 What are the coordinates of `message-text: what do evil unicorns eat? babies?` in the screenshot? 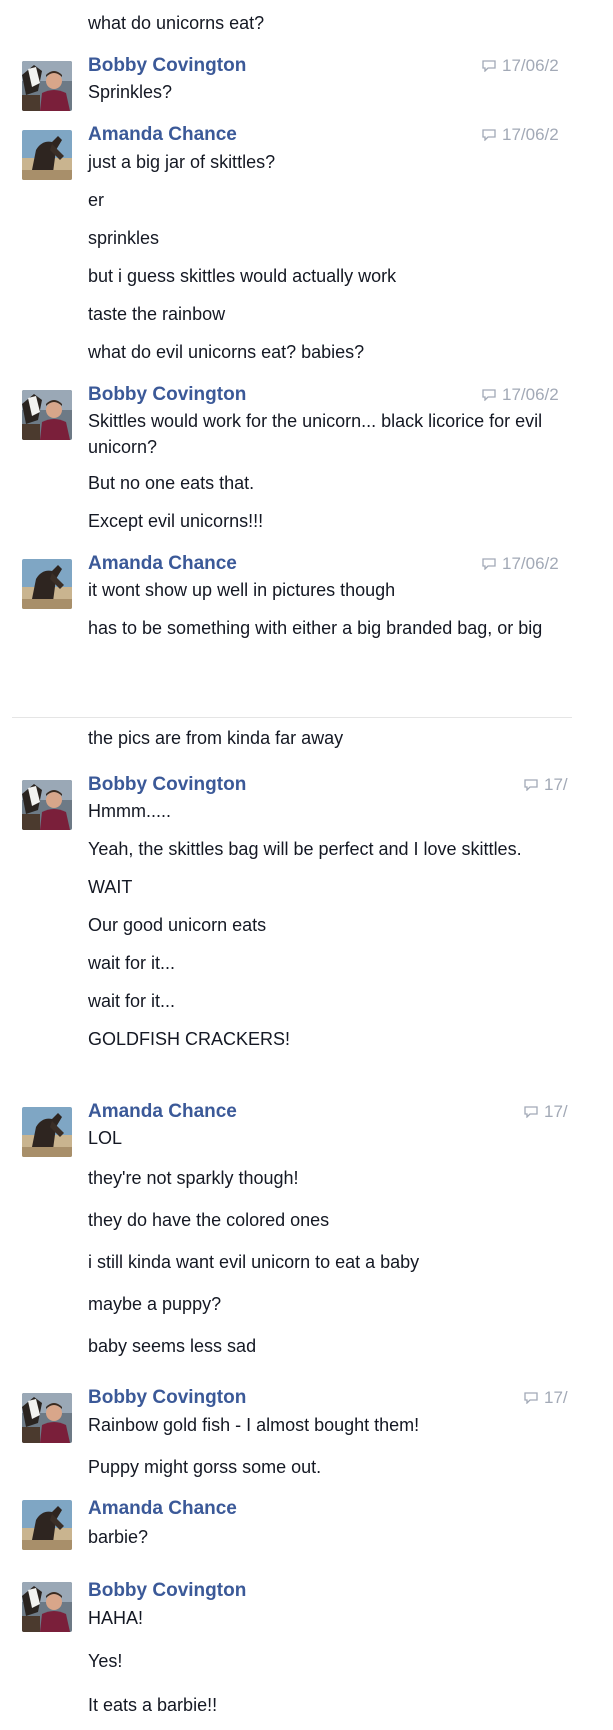 It's located at (226, 352).